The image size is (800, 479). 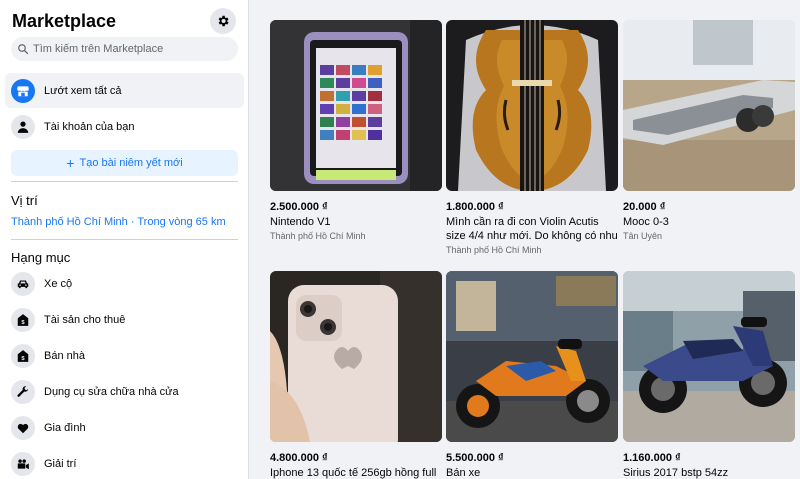 I want to click on listing-card: 5.500.000 ₫ Bán xe, so click(x=532, y=375).